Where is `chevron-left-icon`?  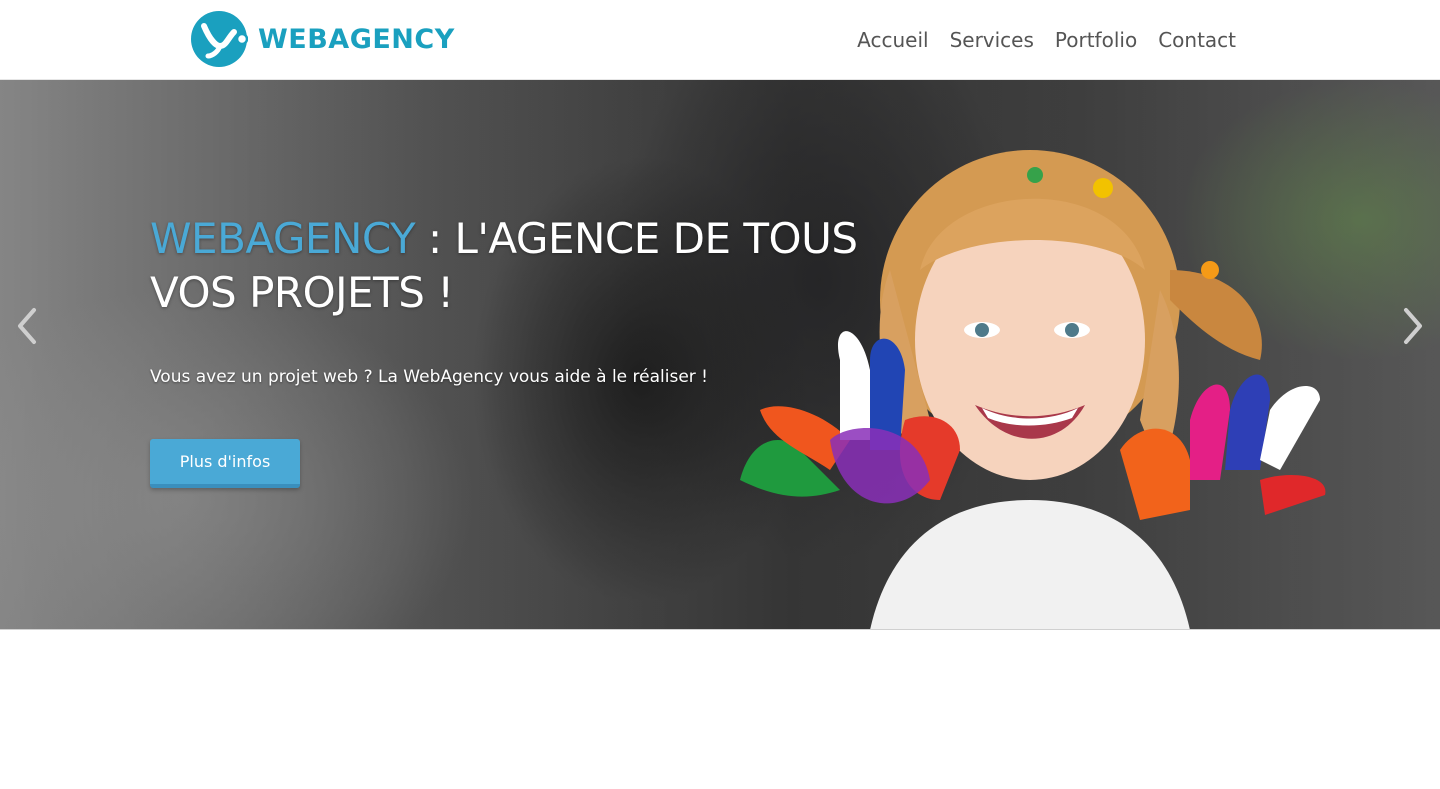
chevron-left-icon is located at coordinates (27, 326).